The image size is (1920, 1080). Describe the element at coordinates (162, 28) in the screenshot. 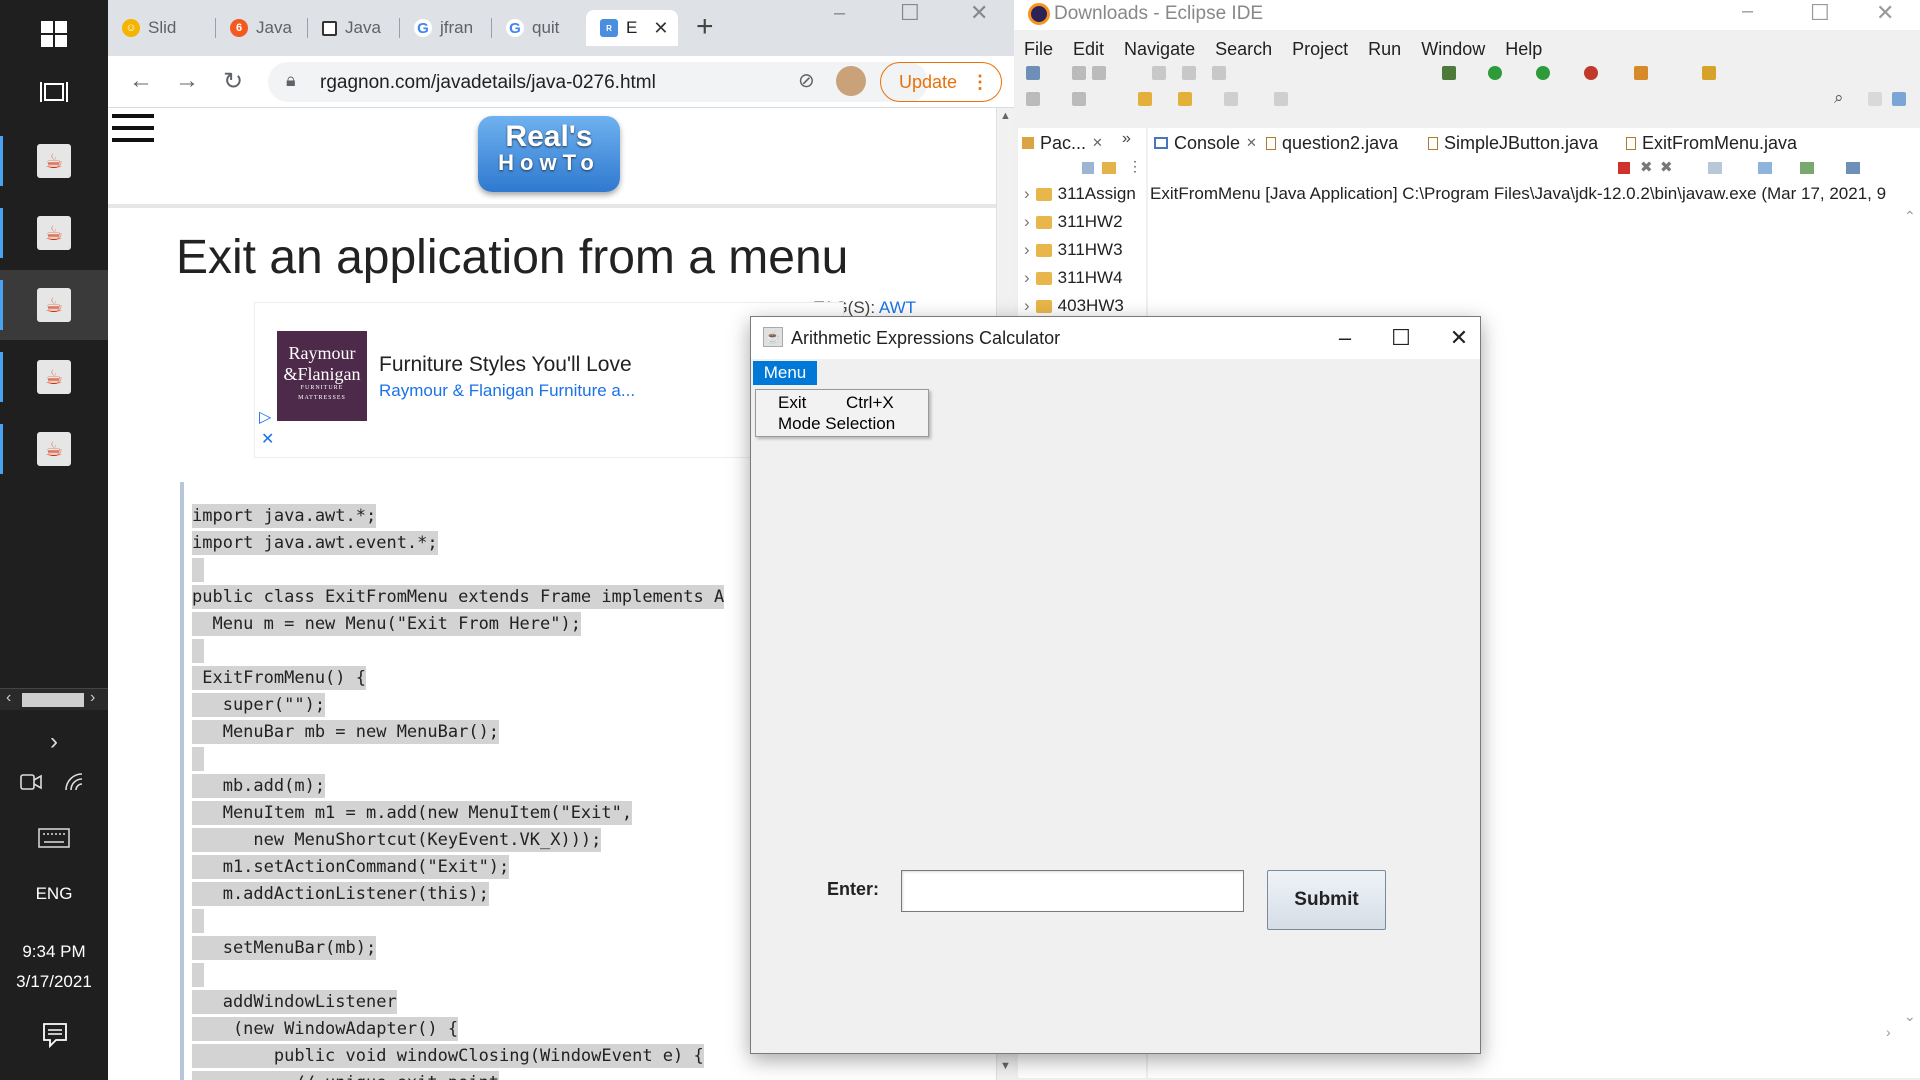

I see `browser-tab-1: ☺ Slid` at that location.